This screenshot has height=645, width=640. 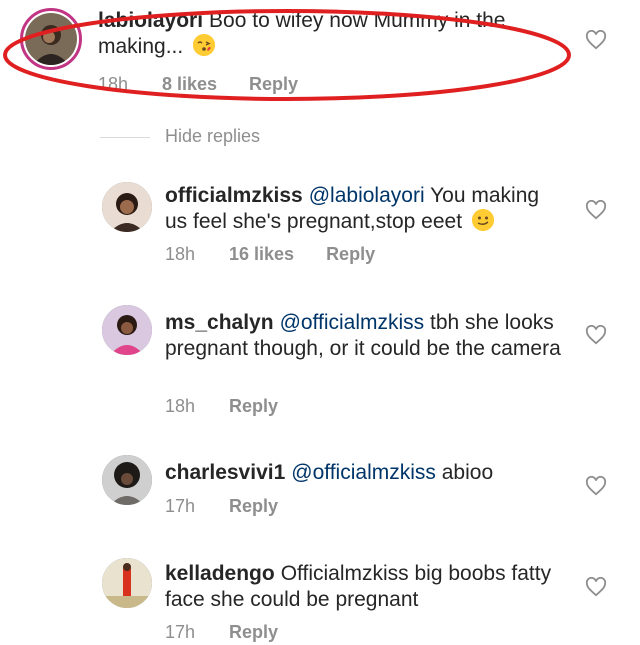 I want to click on kissing-face-emoji-icon, so click(x=204, y=45).